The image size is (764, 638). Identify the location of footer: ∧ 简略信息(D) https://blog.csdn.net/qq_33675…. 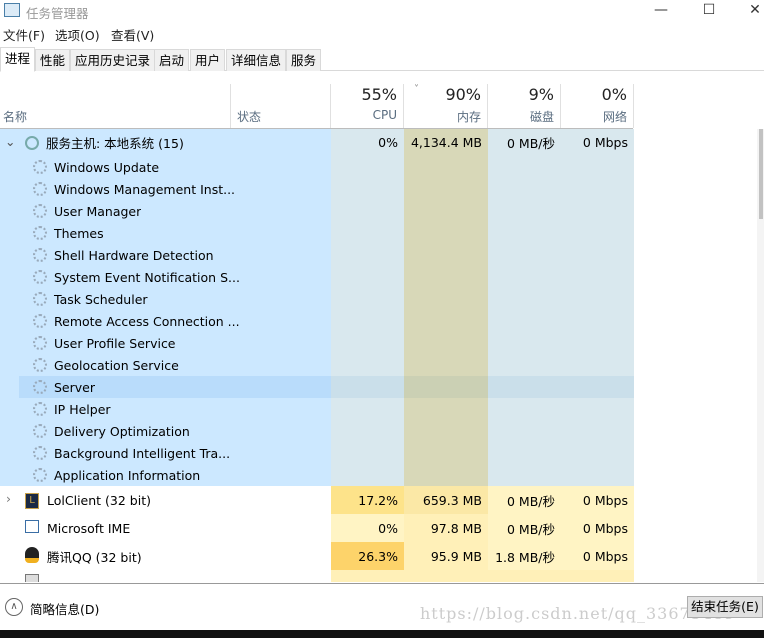
(382, 606).